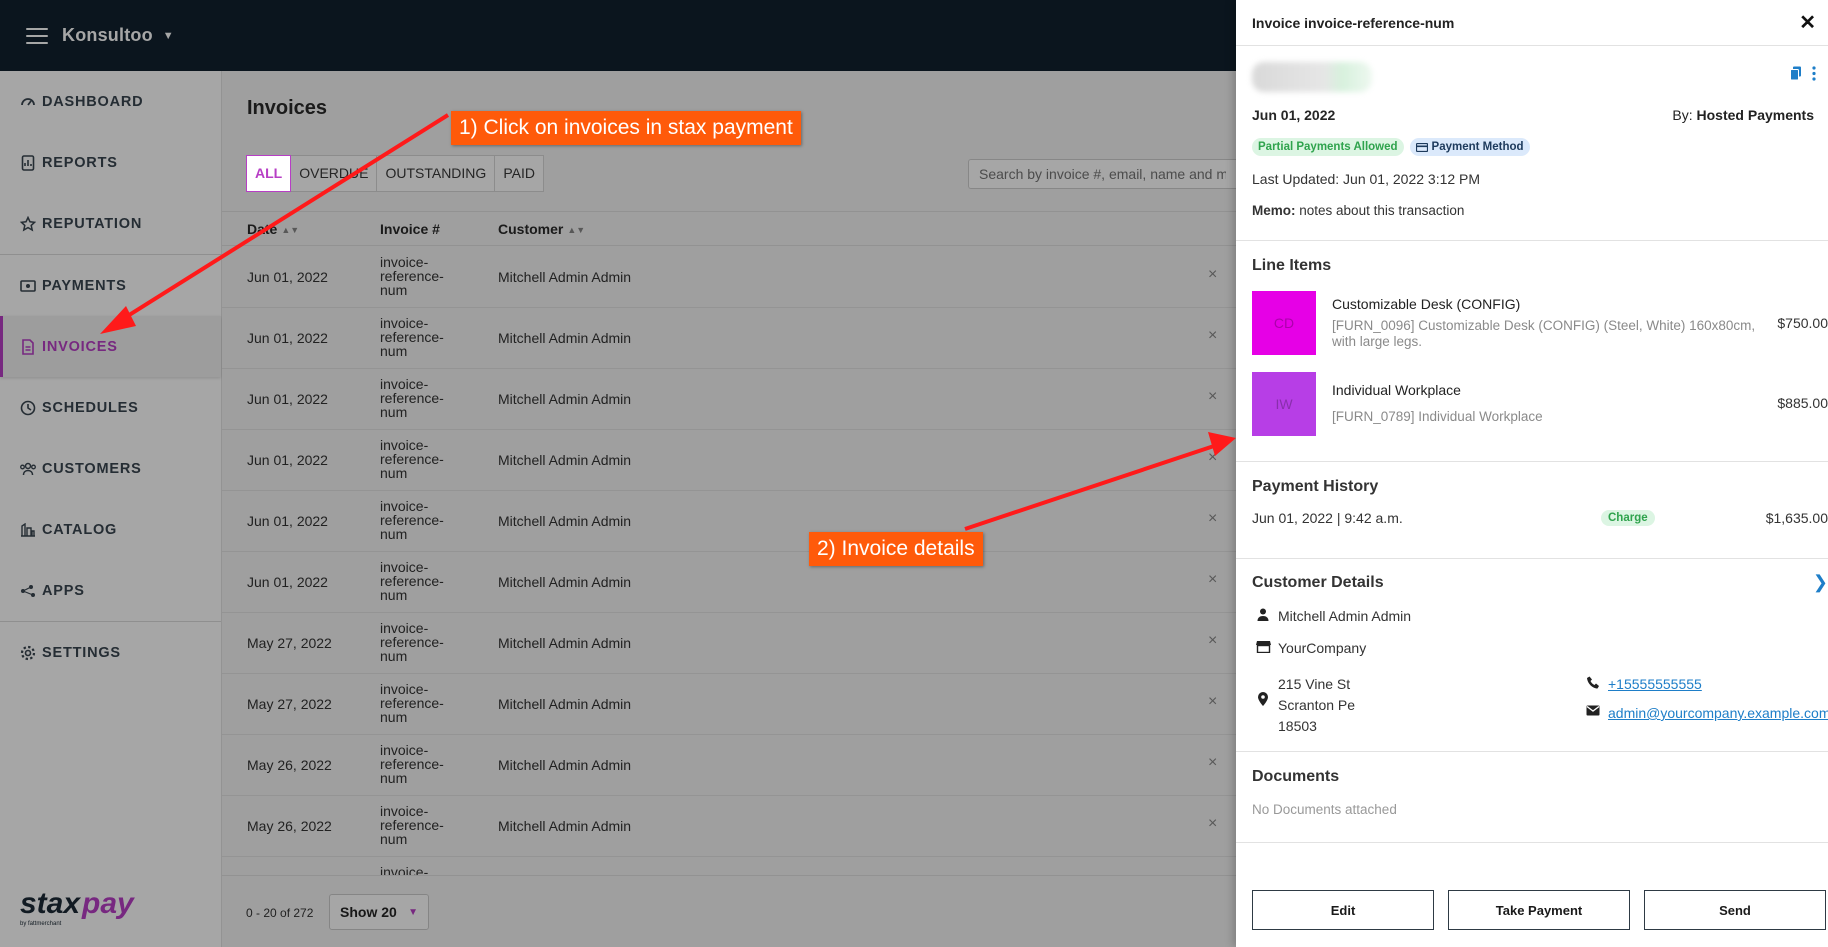 Image resolution: width=1828 pixels, height=947 pixels. I want to click on invoice-date: Jun 01, 2022, so click(1294, 115).